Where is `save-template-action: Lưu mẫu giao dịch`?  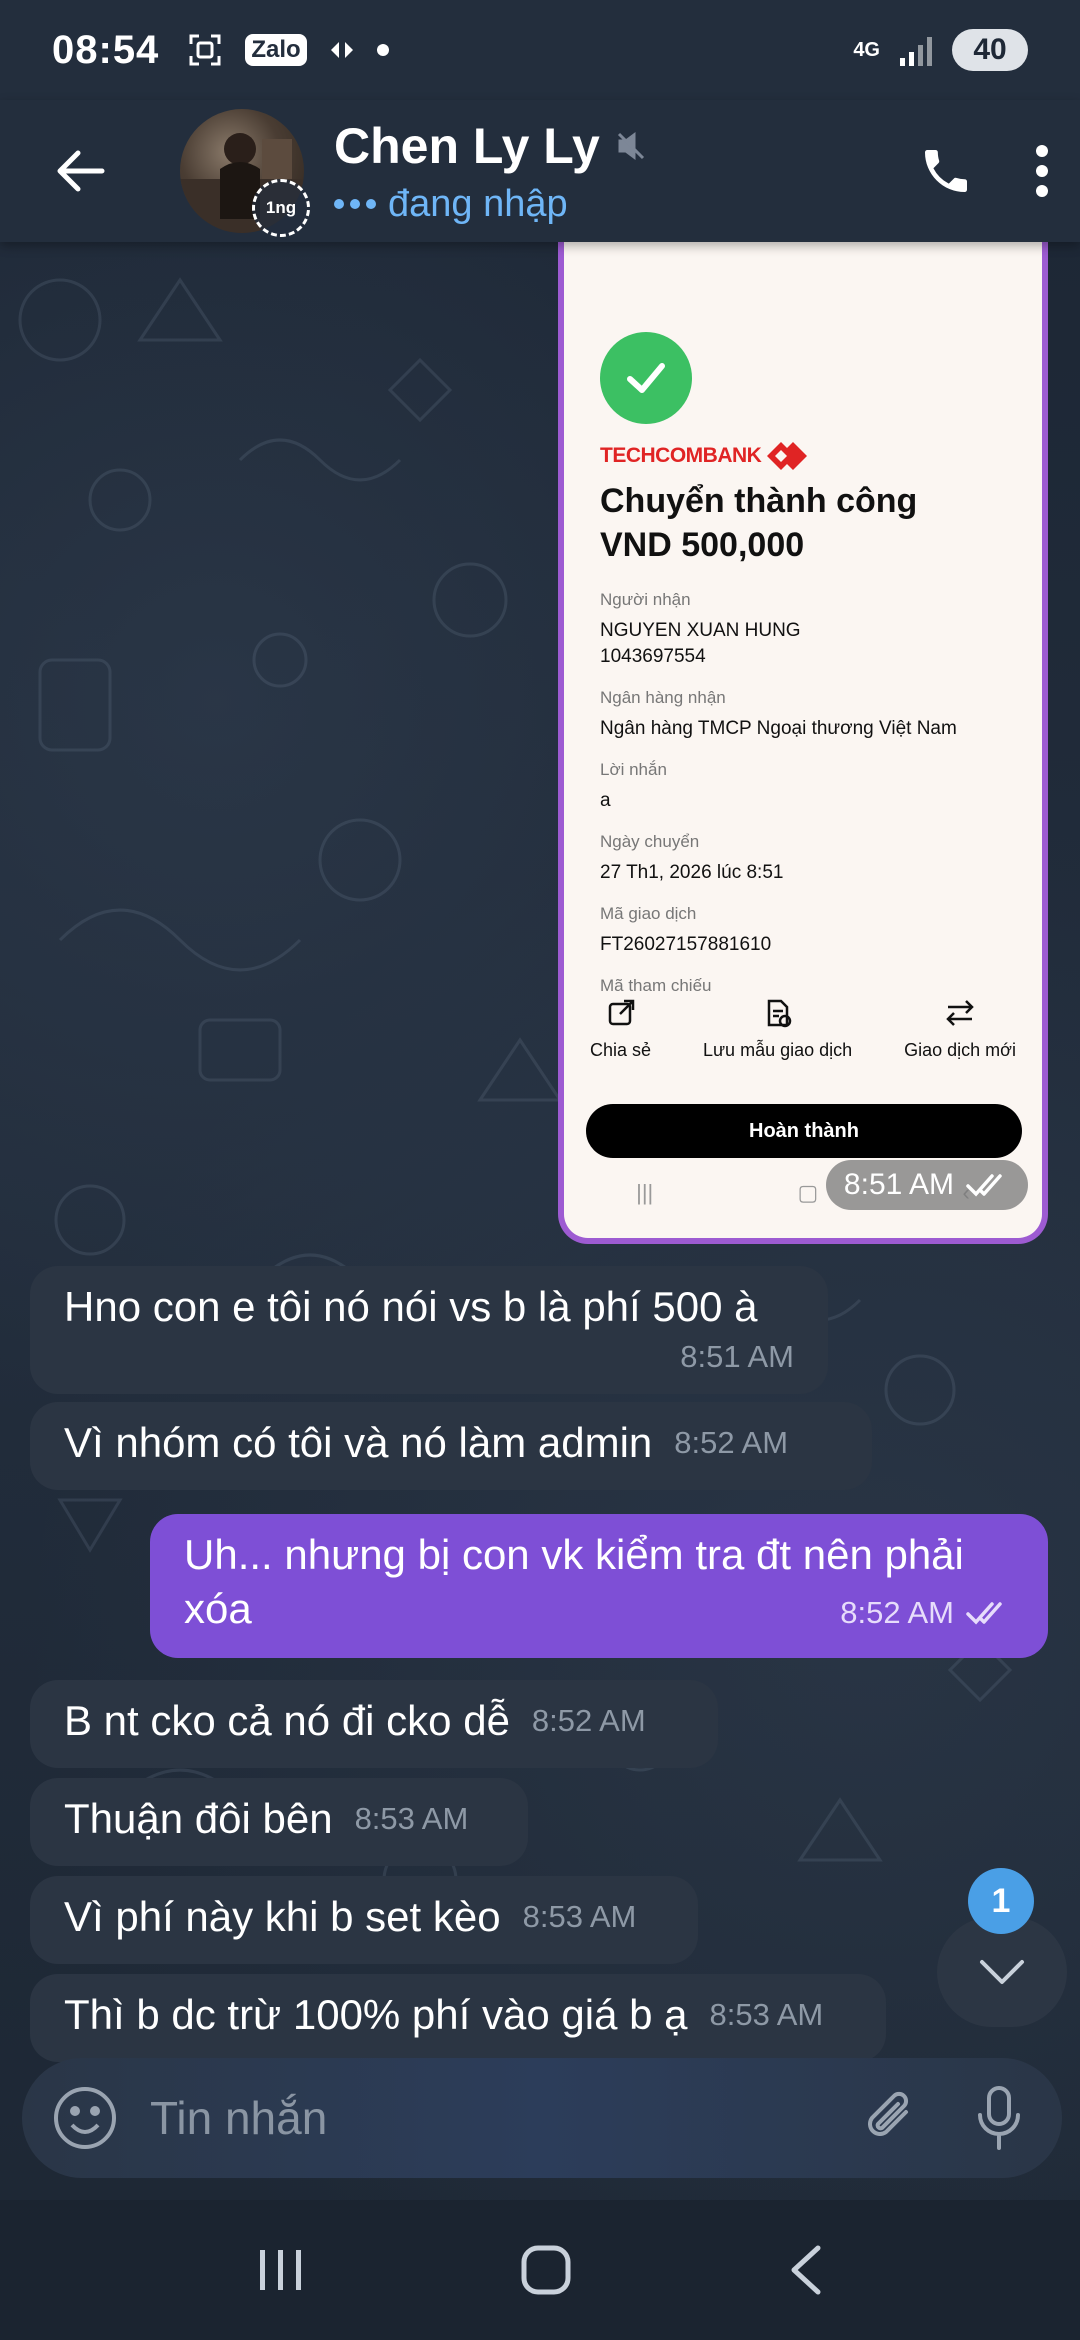 save-template-action: Lưu mẫu giao dịch is located at coordinates (777, 1029).